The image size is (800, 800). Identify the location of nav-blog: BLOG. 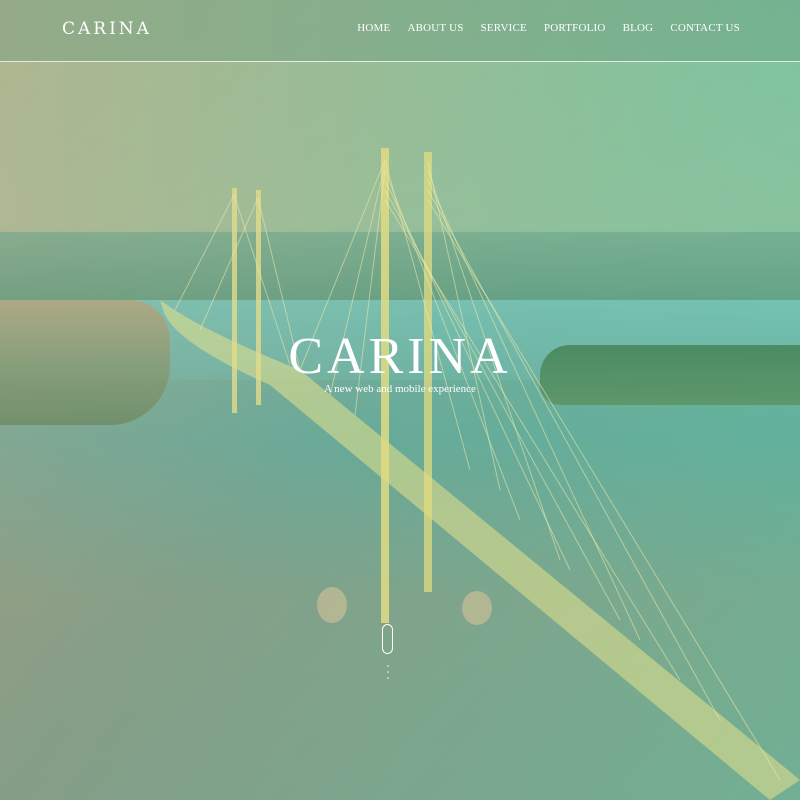
(638, 28).